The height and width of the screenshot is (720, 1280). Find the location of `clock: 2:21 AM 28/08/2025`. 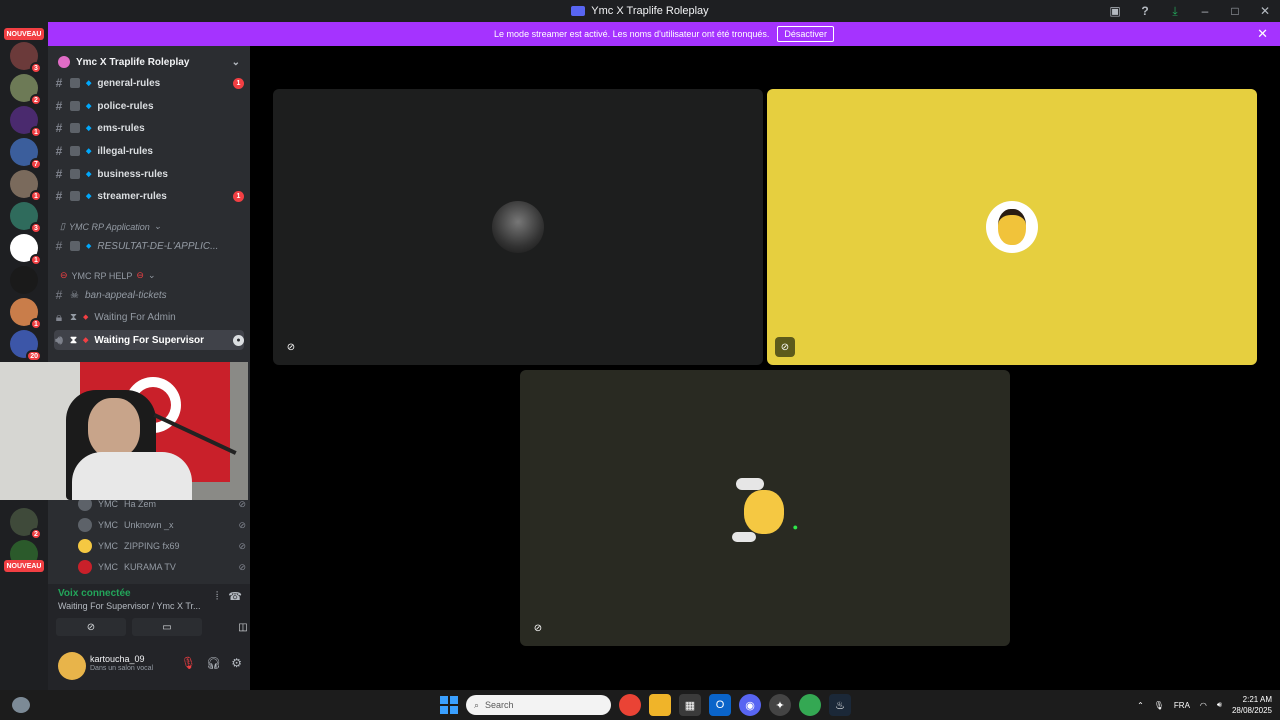

clock: 2:21 AM 28/08/2025 is located at coordinates (1252, 705).